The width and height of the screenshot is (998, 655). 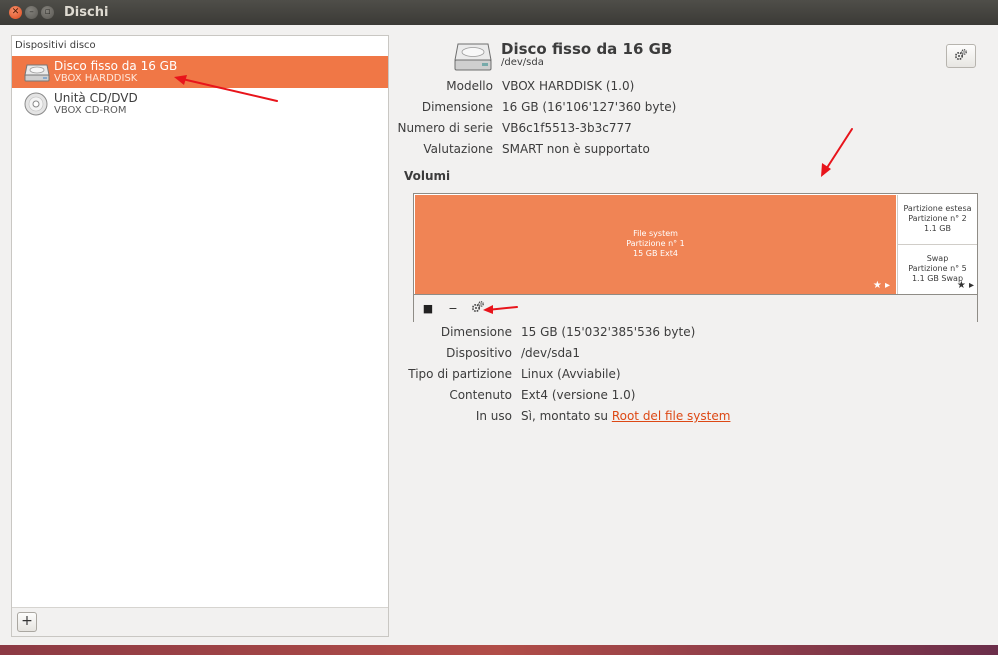 I want to click on disk-title: Disco fisso da 16 GB, so click(x=587, y=49).